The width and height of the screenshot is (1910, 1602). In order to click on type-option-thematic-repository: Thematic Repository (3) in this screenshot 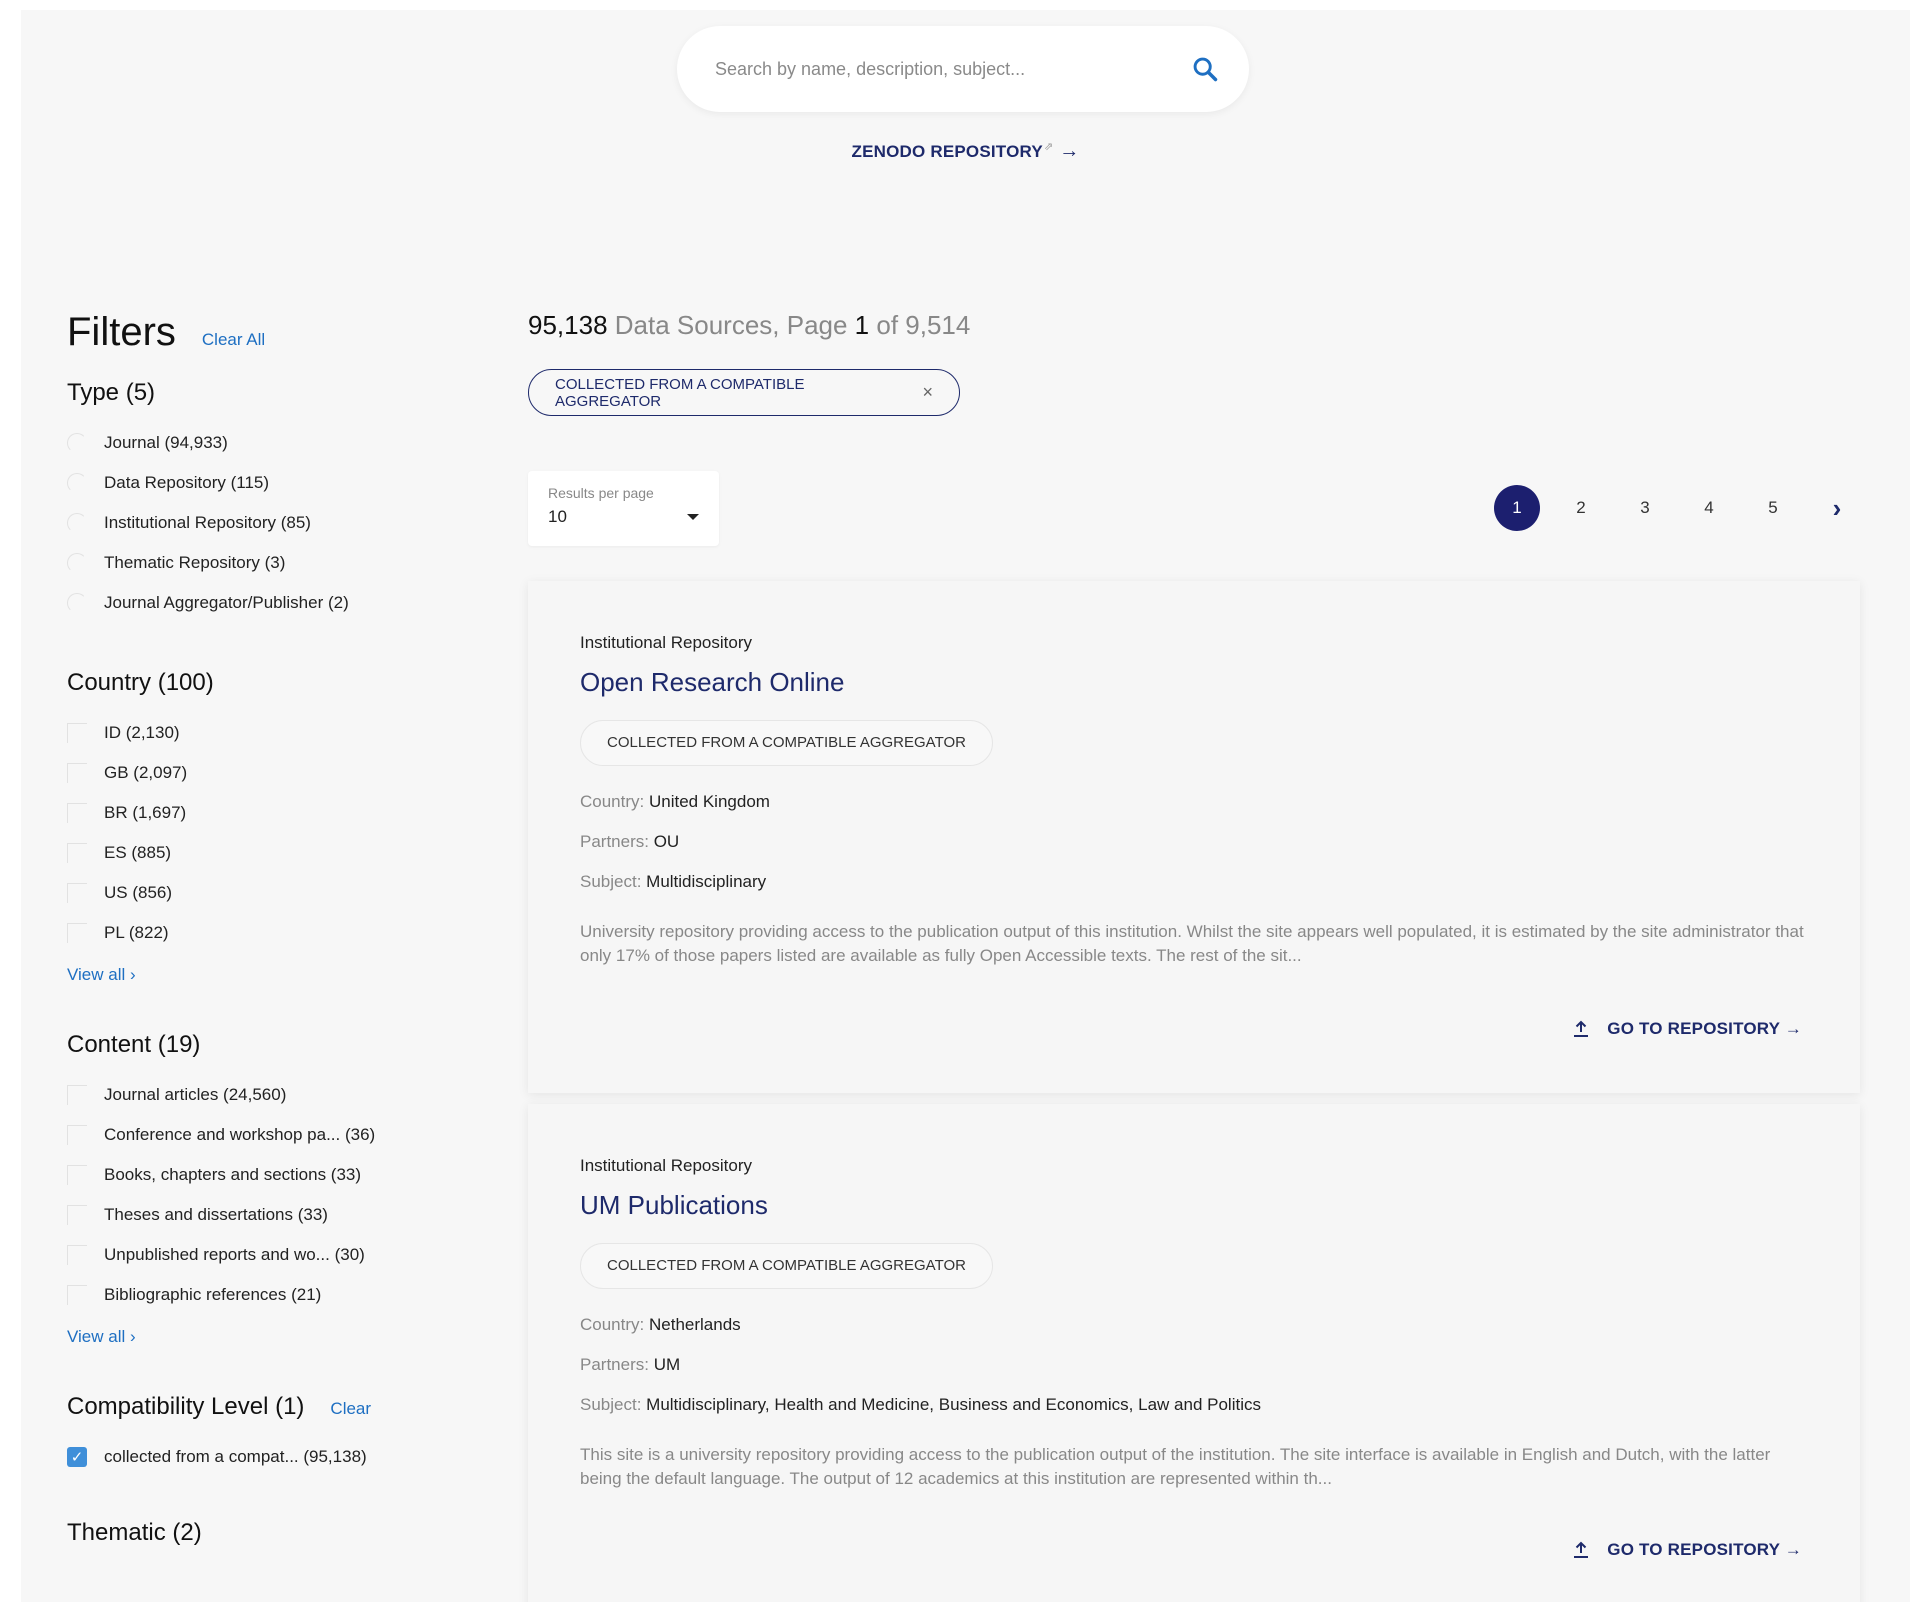, I will do `click(267, 563)`.